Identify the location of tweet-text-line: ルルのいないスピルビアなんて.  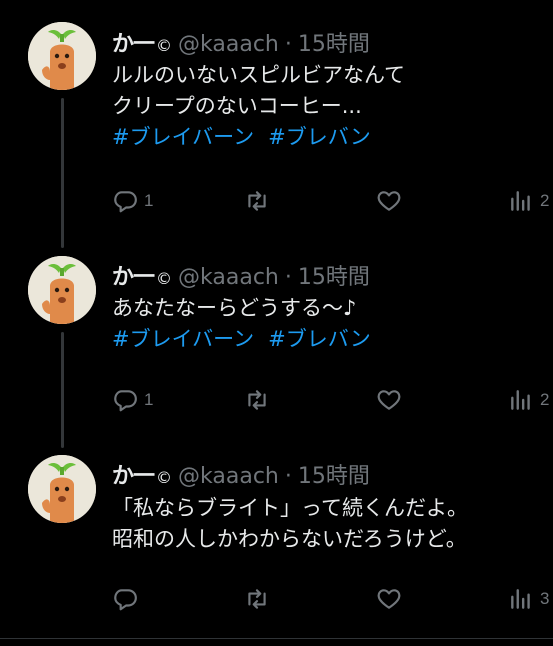
(258, 75).